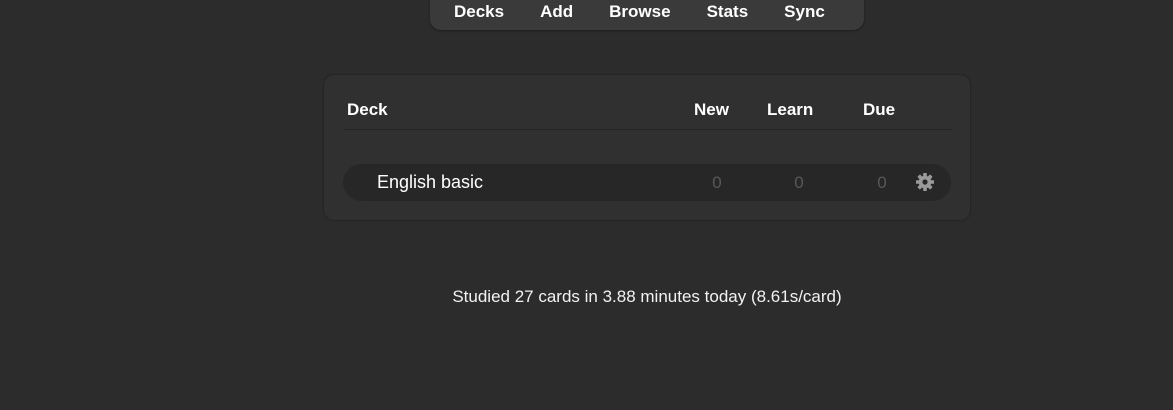  What do you see at coordinates (717, 182) in the screenshot?
I see `new-count: 0` at bounding box center [717, 182].